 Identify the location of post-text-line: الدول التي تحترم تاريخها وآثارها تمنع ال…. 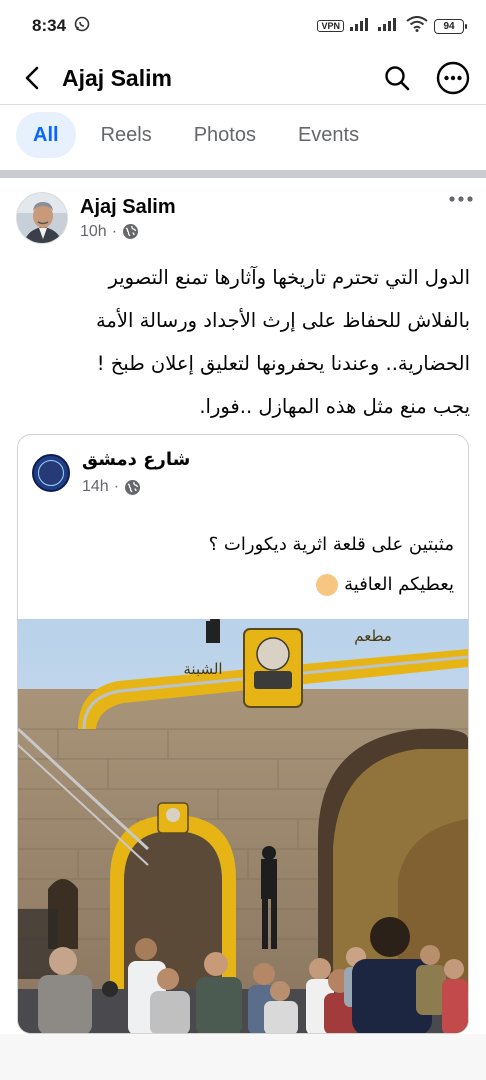
(289, 277).